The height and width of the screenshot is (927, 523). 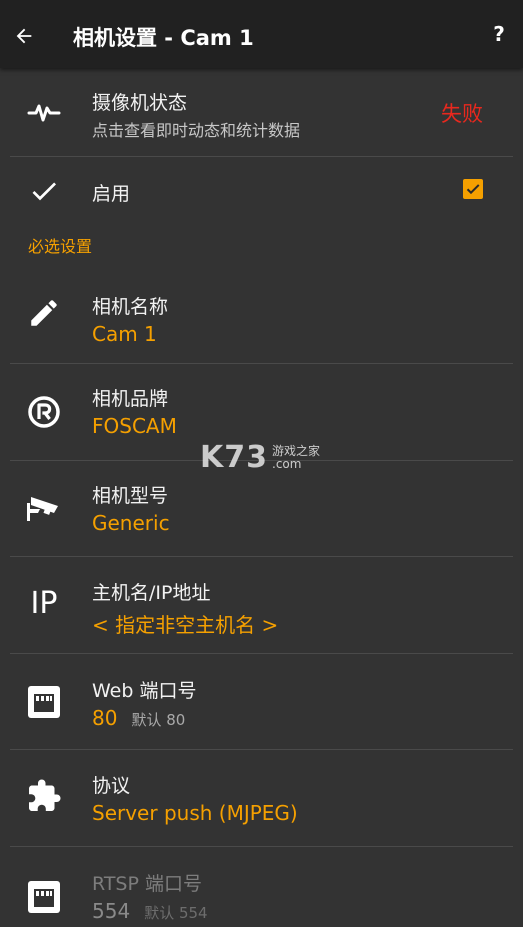 What do you see at coordinates (131, 523) in the screenshot?
I see `setting-value: Generic` at bounding box center [131, 523].